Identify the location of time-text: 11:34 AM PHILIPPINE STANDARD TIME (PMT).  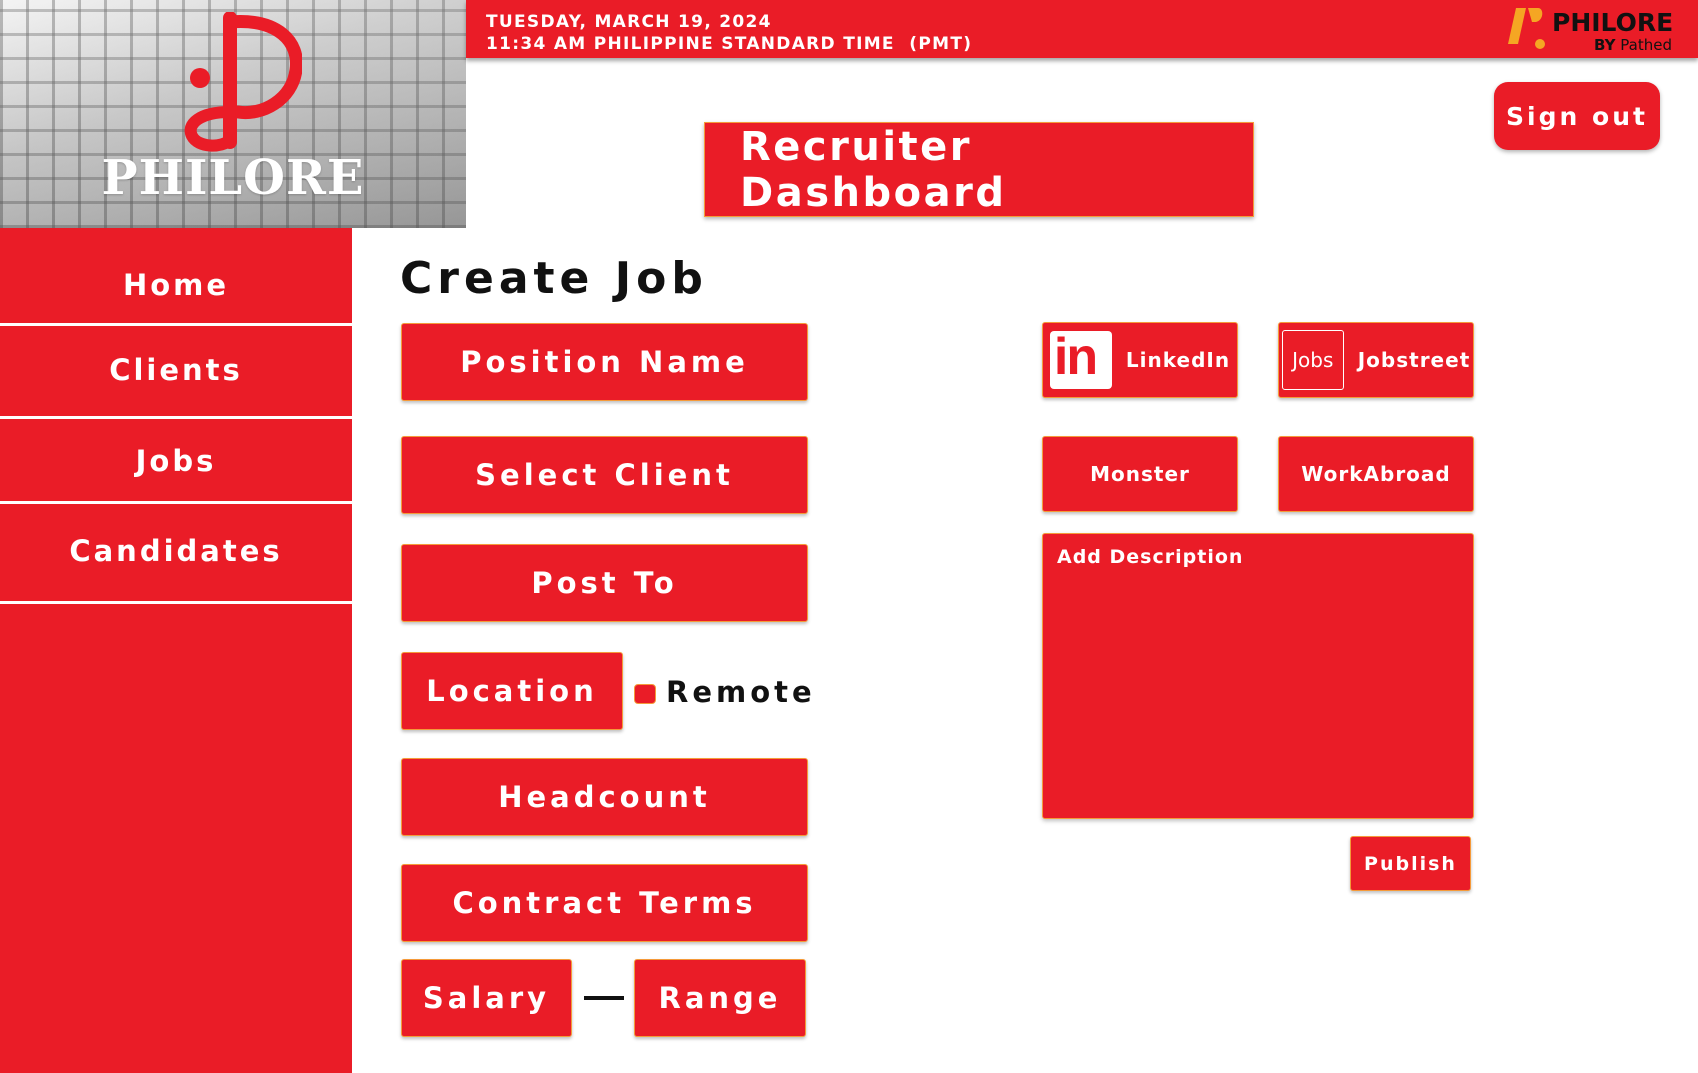
(729, 44).